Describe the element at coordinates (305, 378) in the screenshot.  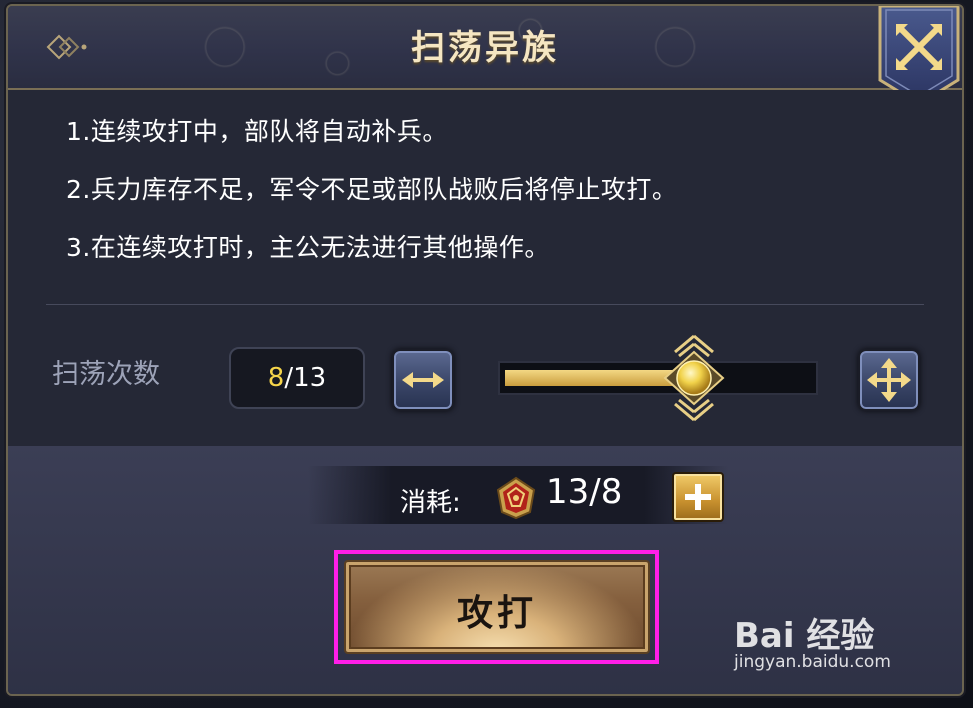
I see `sweep-count-max: /13` at that location.